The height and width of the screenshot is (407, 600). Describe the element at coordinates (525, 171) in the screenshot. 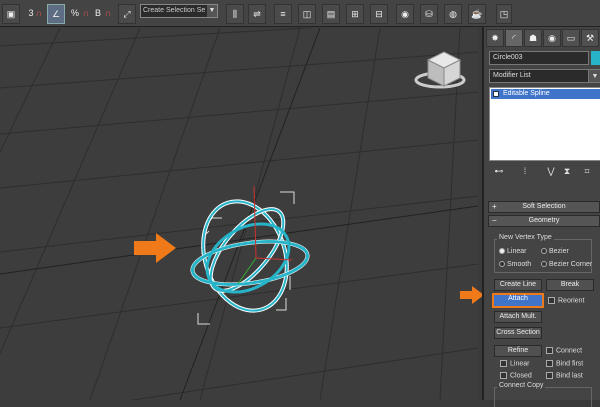

I see `show-end-result-icon: ⁞` at that location.